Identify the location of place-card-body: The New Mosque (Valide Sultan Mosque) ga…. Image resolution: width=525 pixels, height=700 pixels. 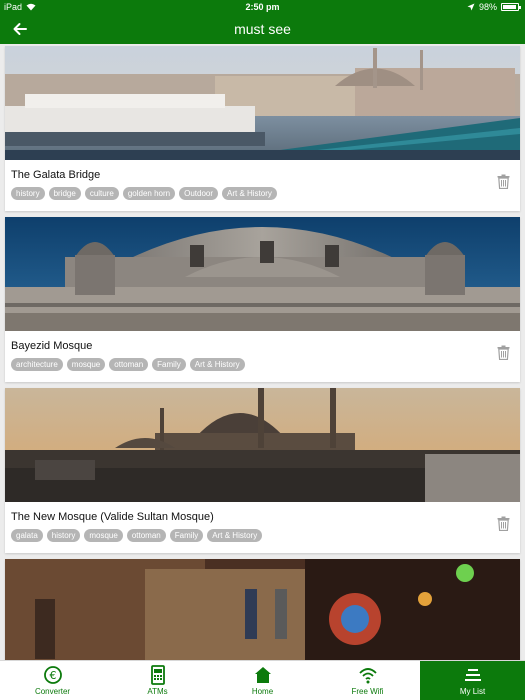
(262, 527).